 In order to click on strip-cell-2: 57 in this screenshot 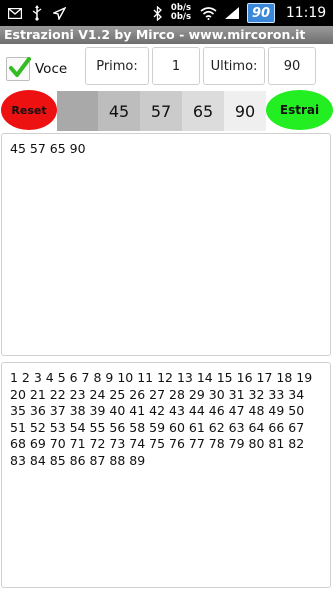, I will do `click(161, 111)`.